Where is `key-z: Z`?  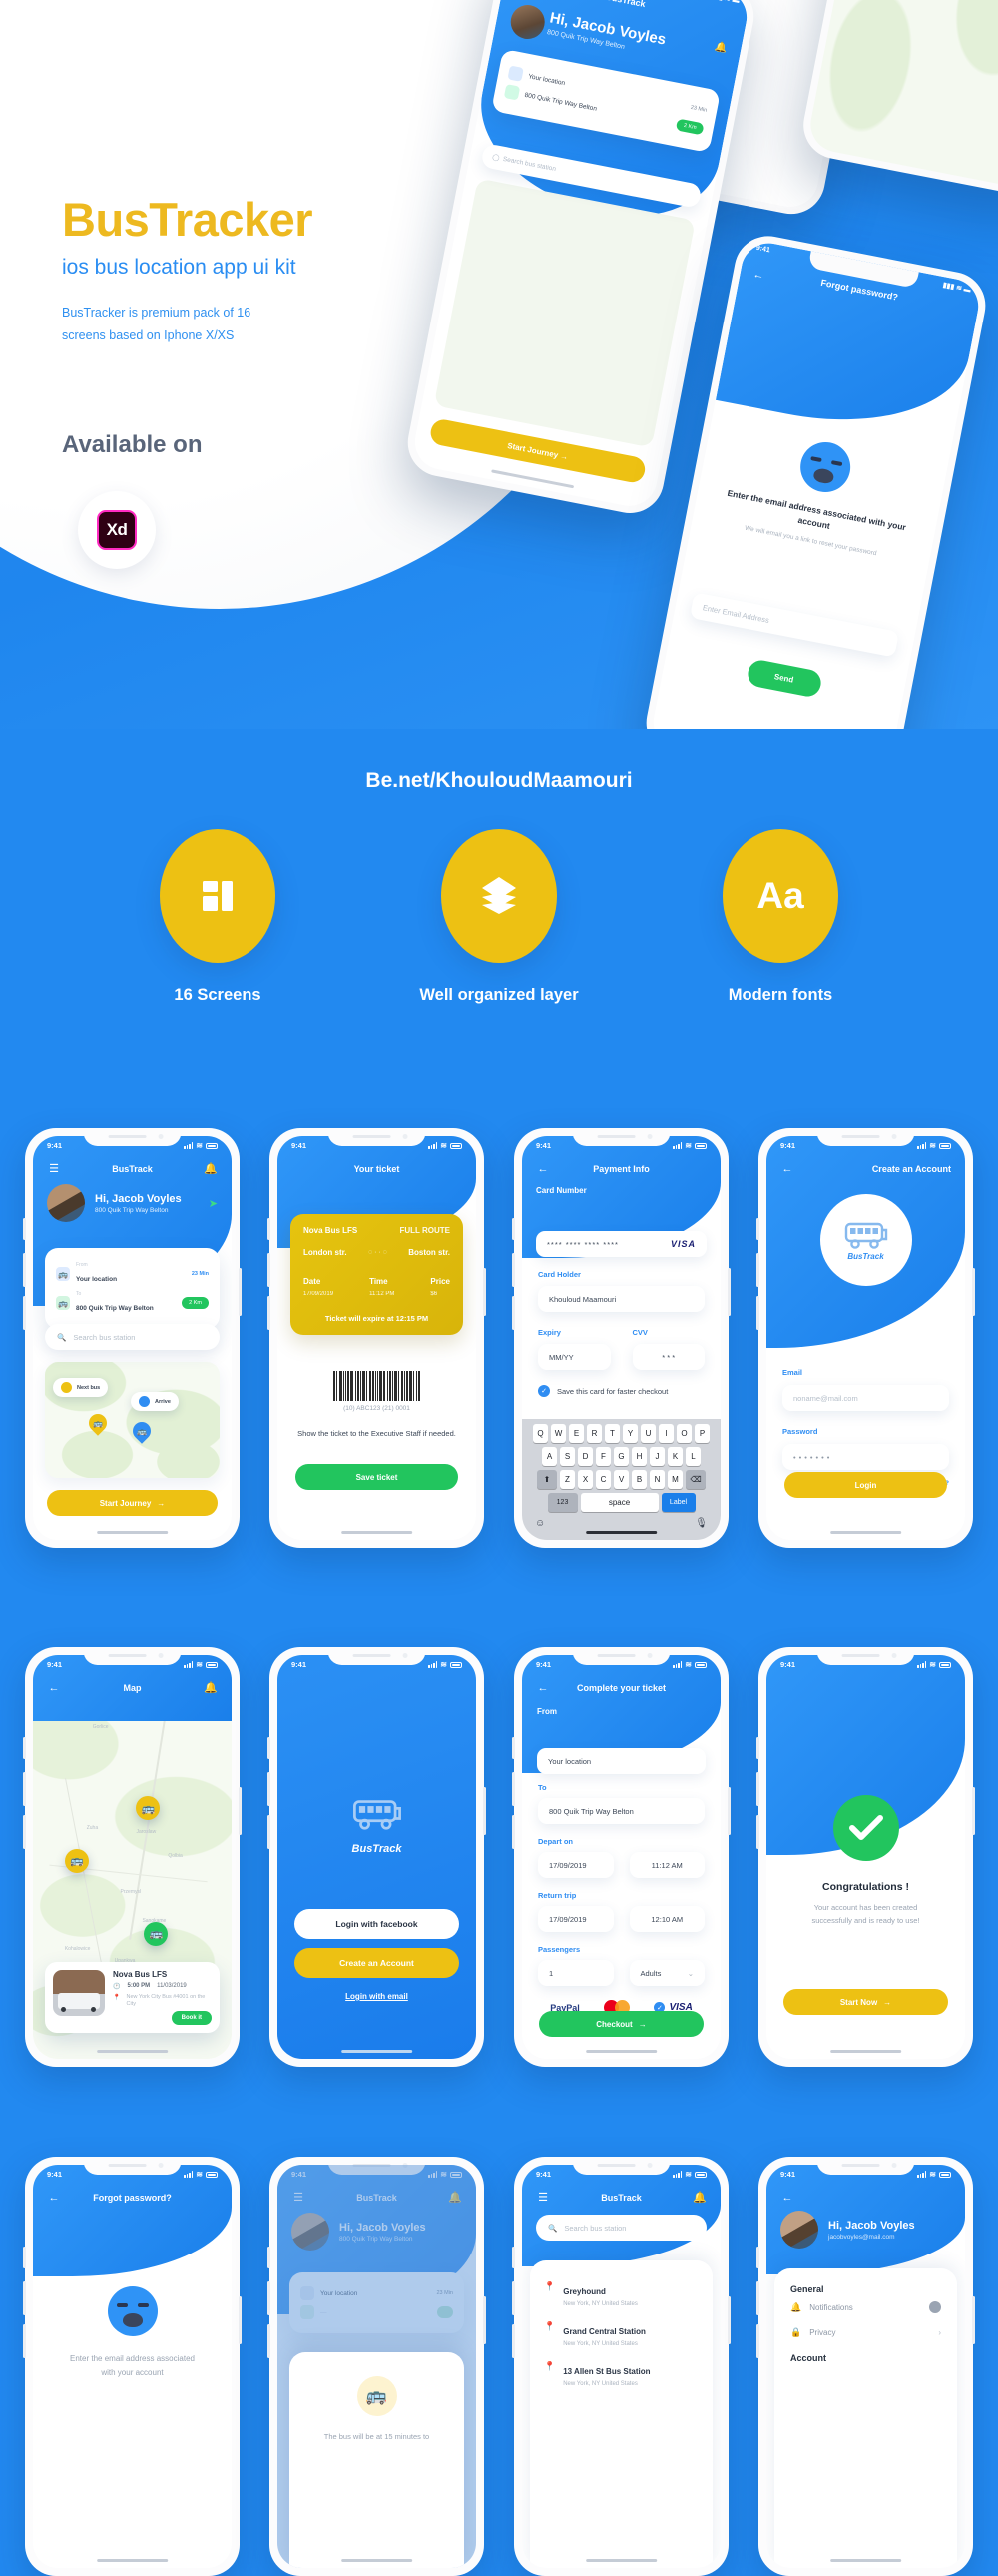
key-z: Z is located at coordinates (567, 1479).